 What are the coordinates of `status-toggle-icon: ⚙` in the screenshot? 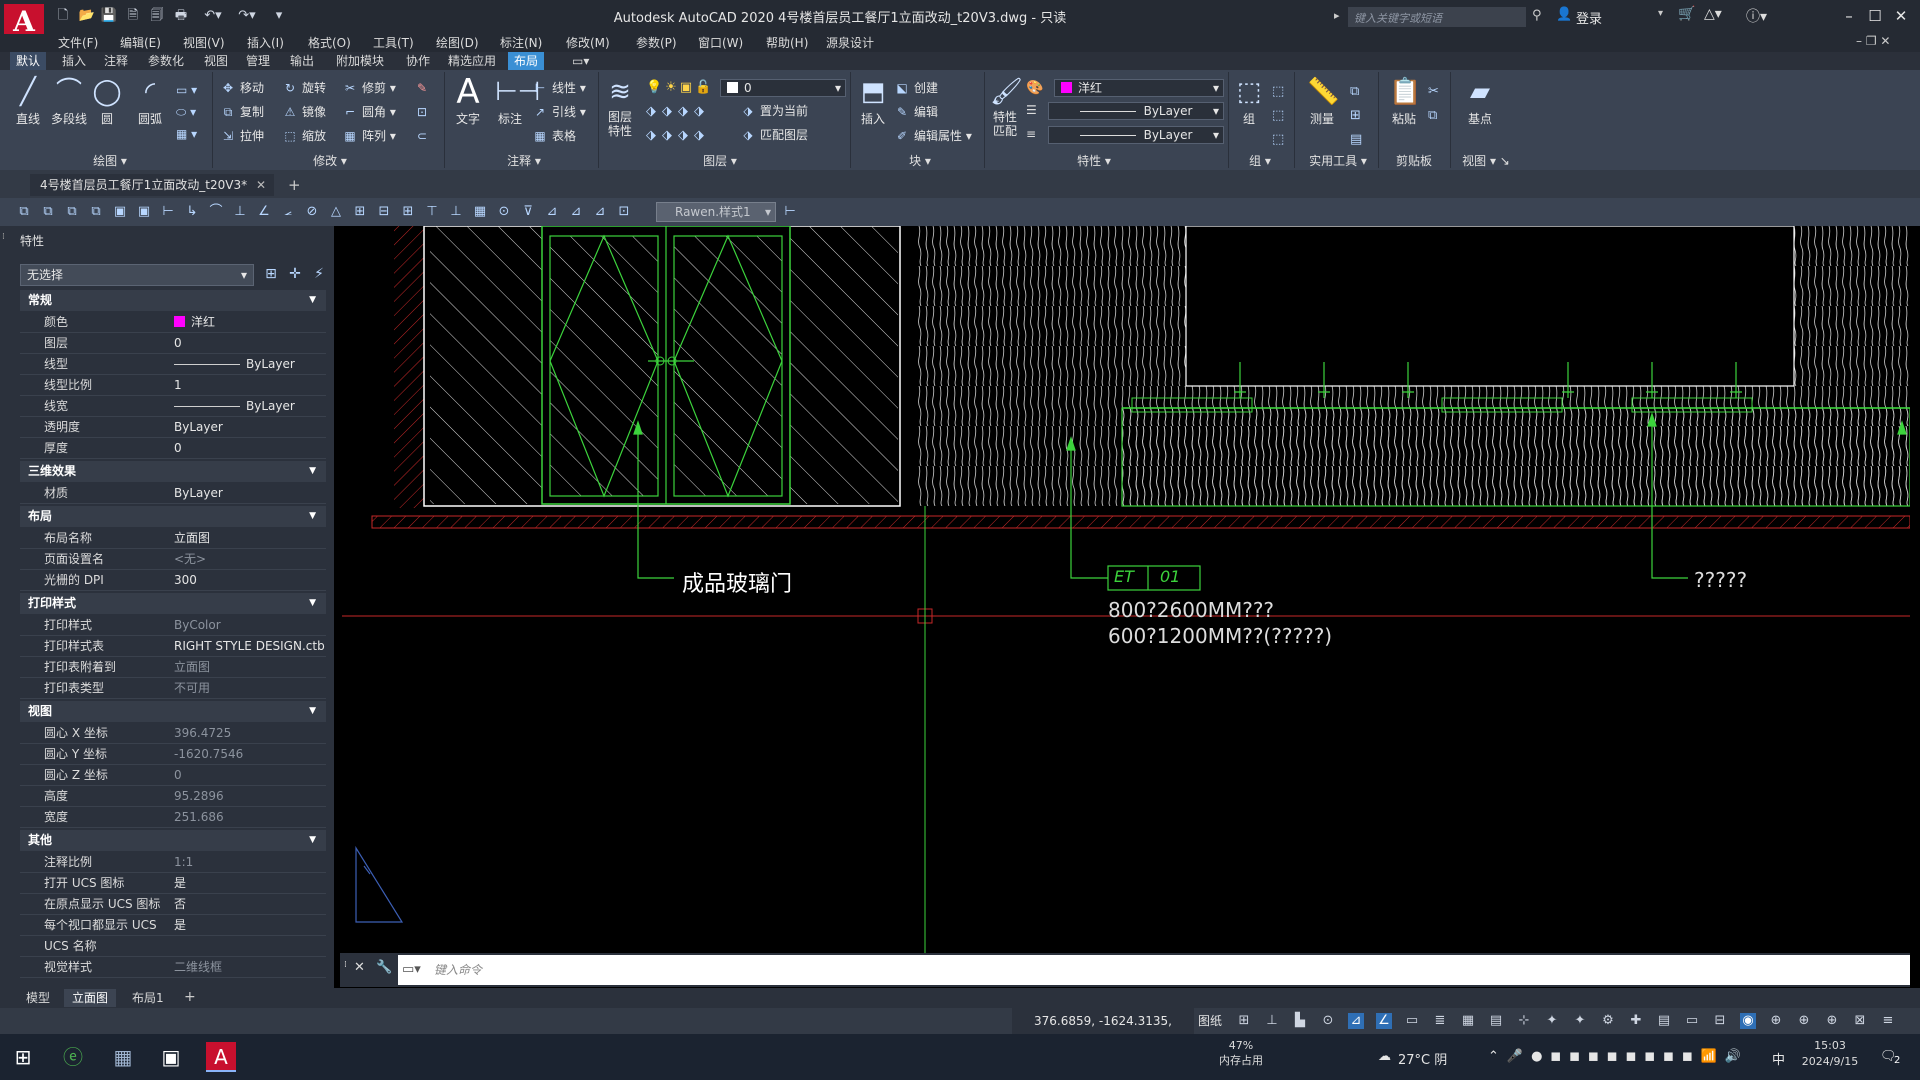 It's located at (1608, 1021).